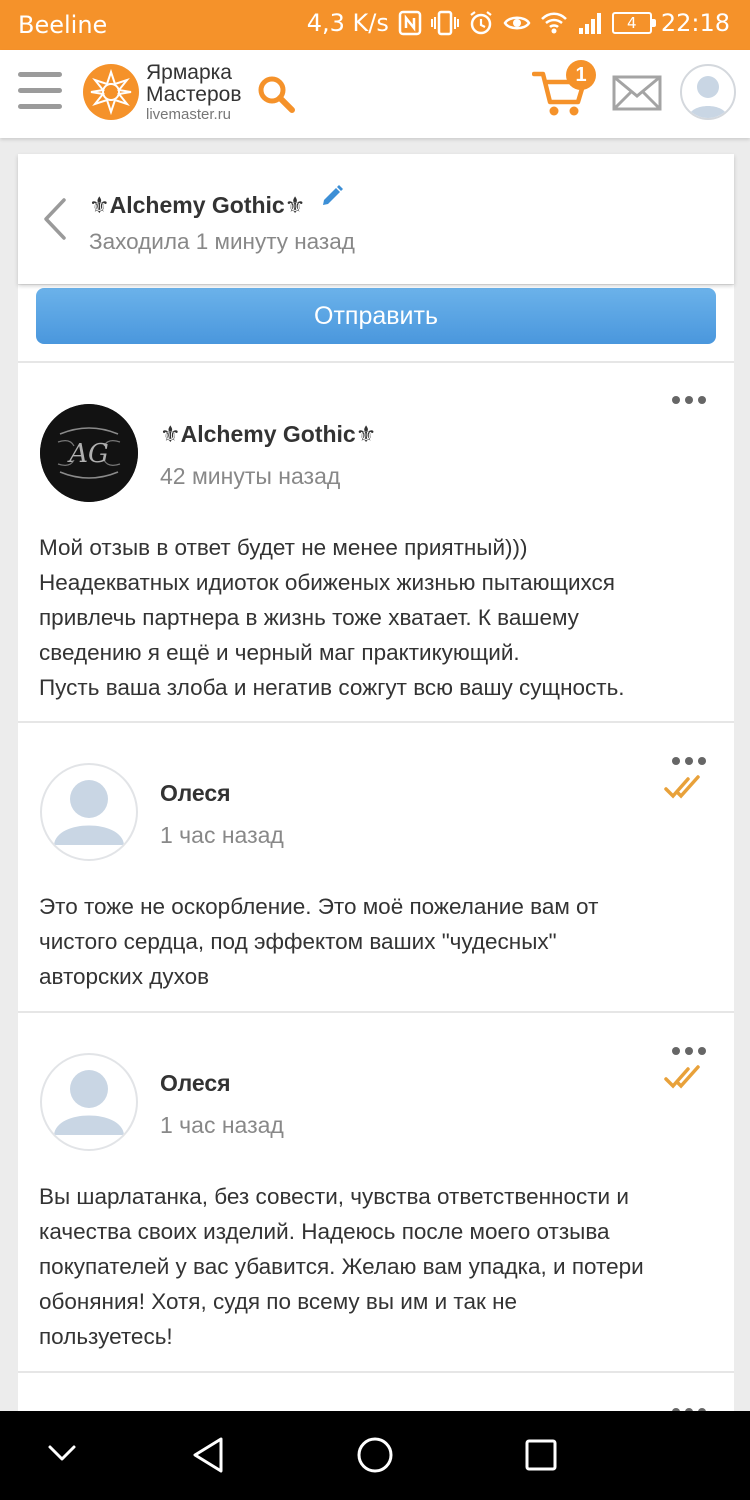 The image size is (750, 1500). I want to click on profile-avatar, so click(708, 92).